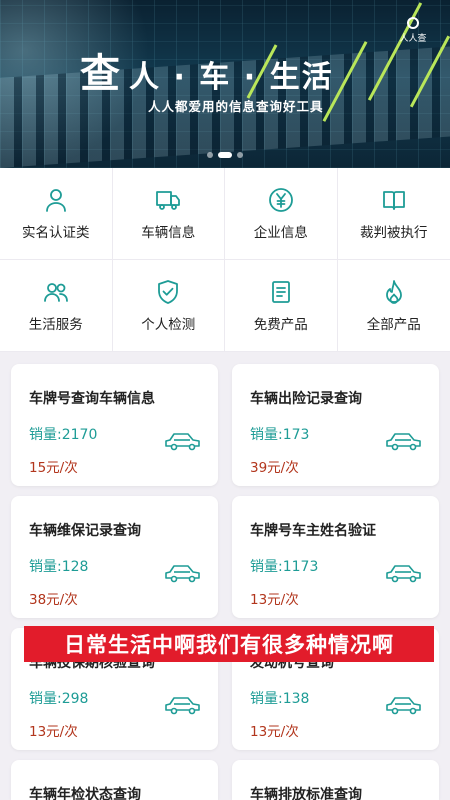 The height and width of the screenshot is (800, 450). I want to click on category-enterprise-info: 企业信息, so click(281, 214).